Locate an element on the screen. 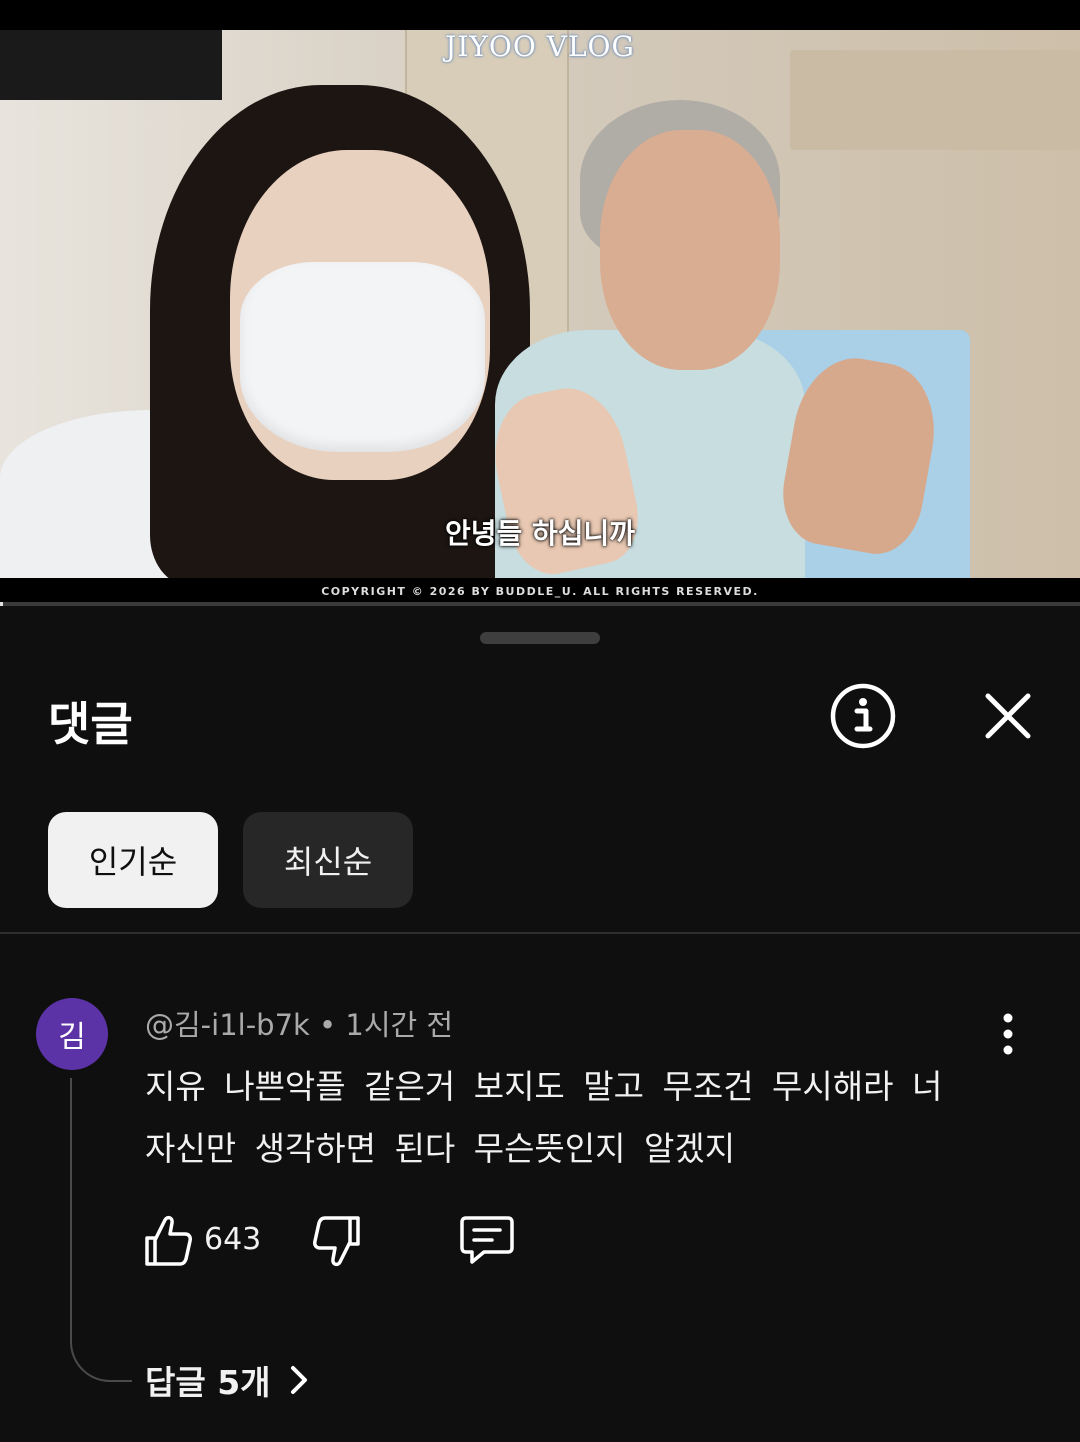  video-progress-fill is located at coordinates (2, 604).